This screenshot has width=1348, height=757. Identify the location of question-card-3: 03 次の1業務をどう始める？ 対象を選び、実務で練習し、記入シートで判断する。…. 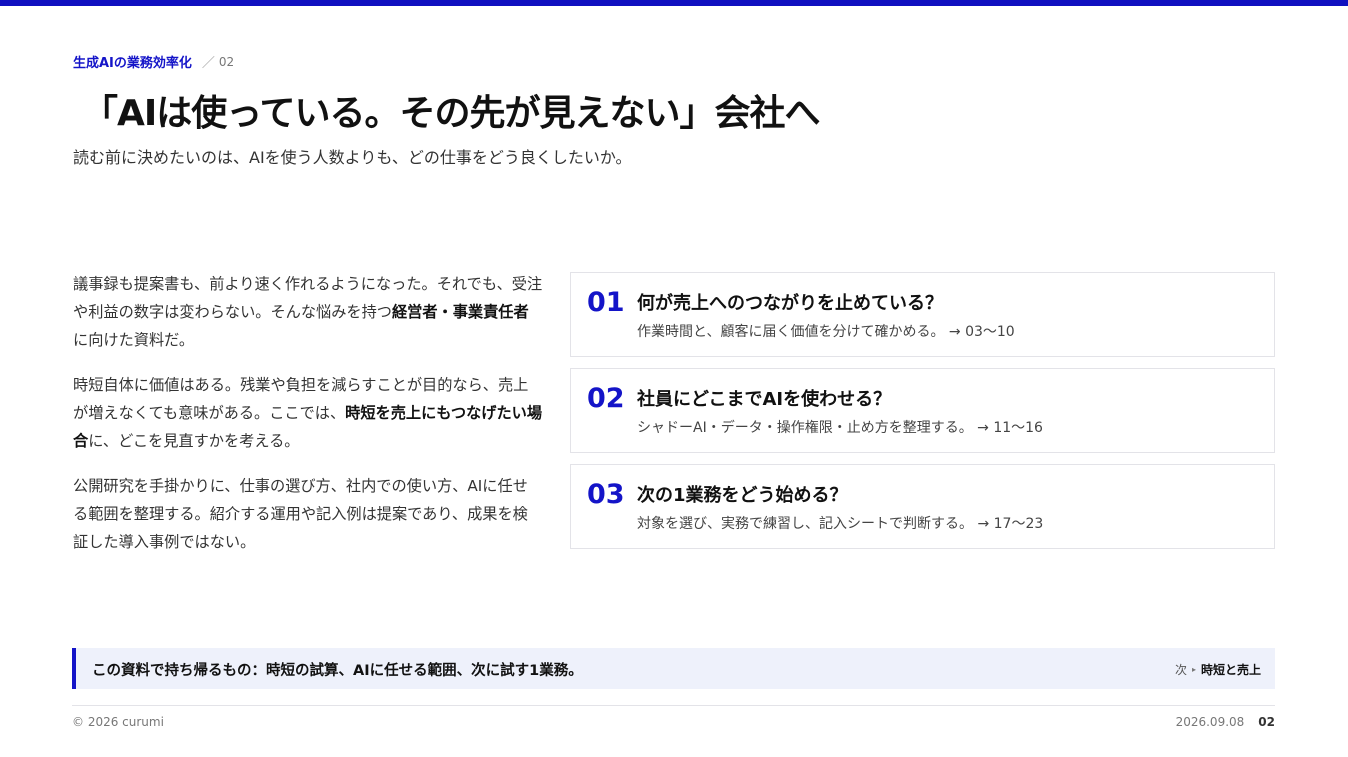
(922, 506).